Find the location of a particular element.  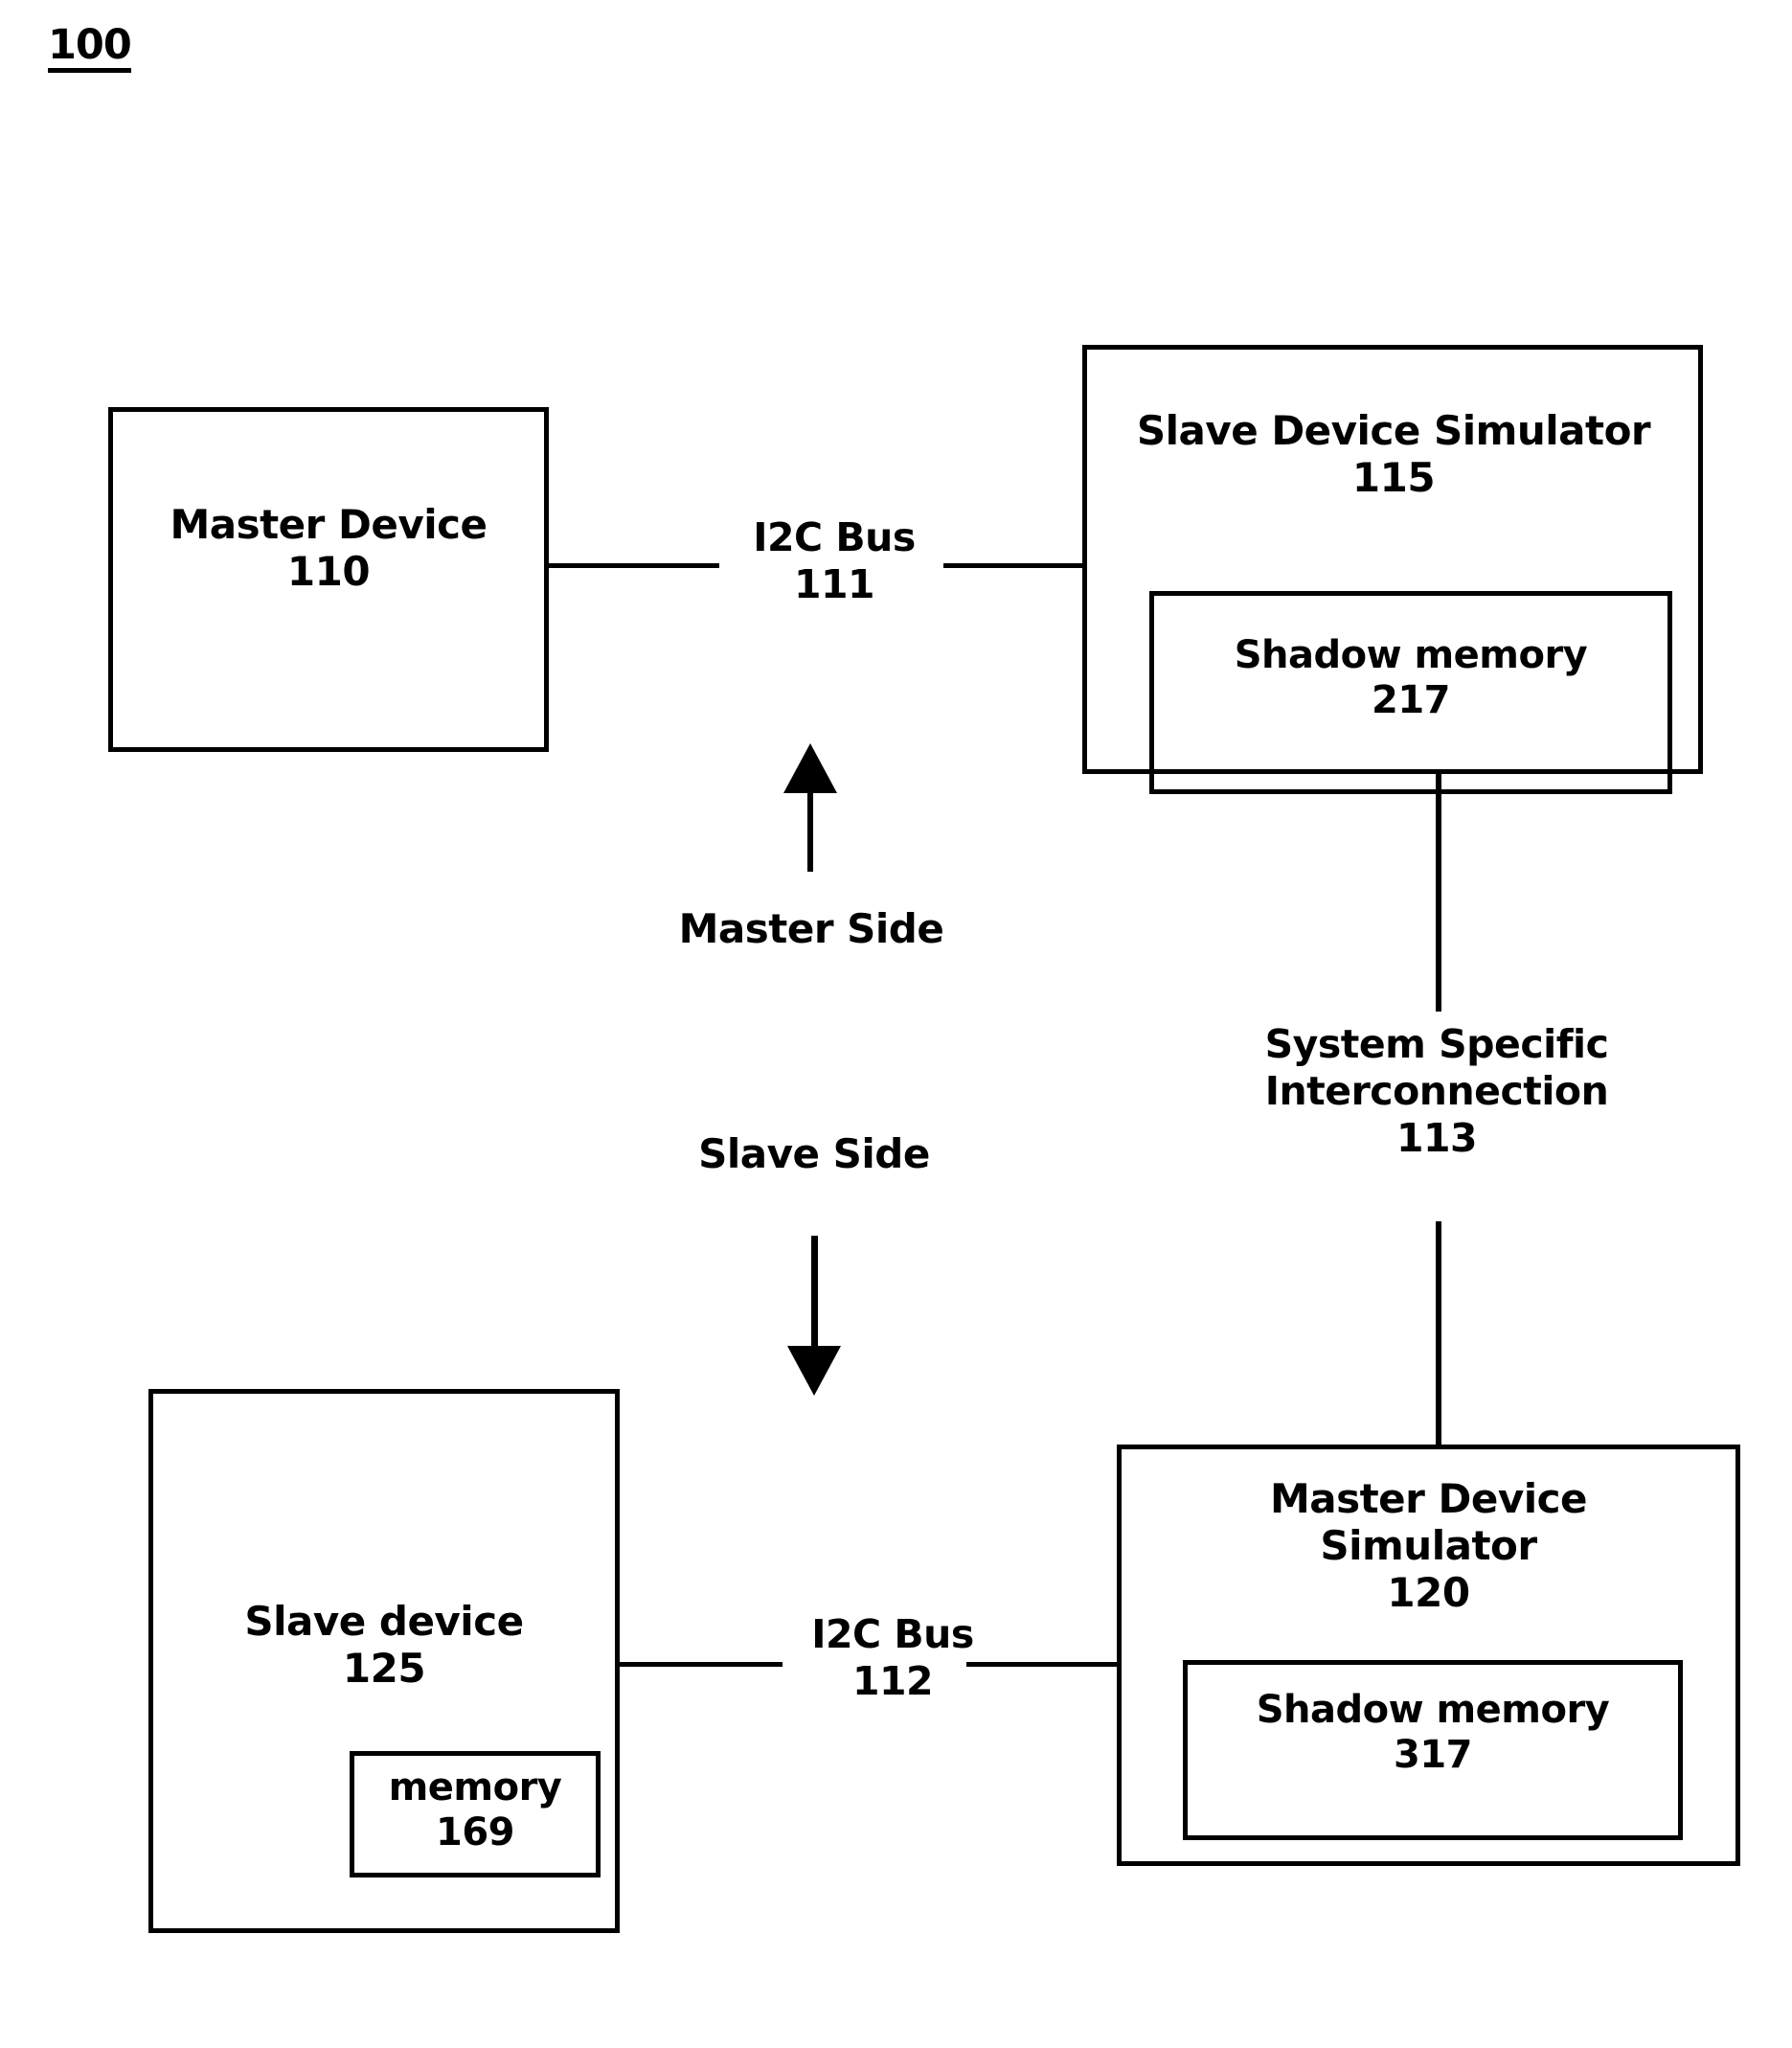

i2c-bus-112-label: I2C Bus 112 is located at coordinates (892, 1658).